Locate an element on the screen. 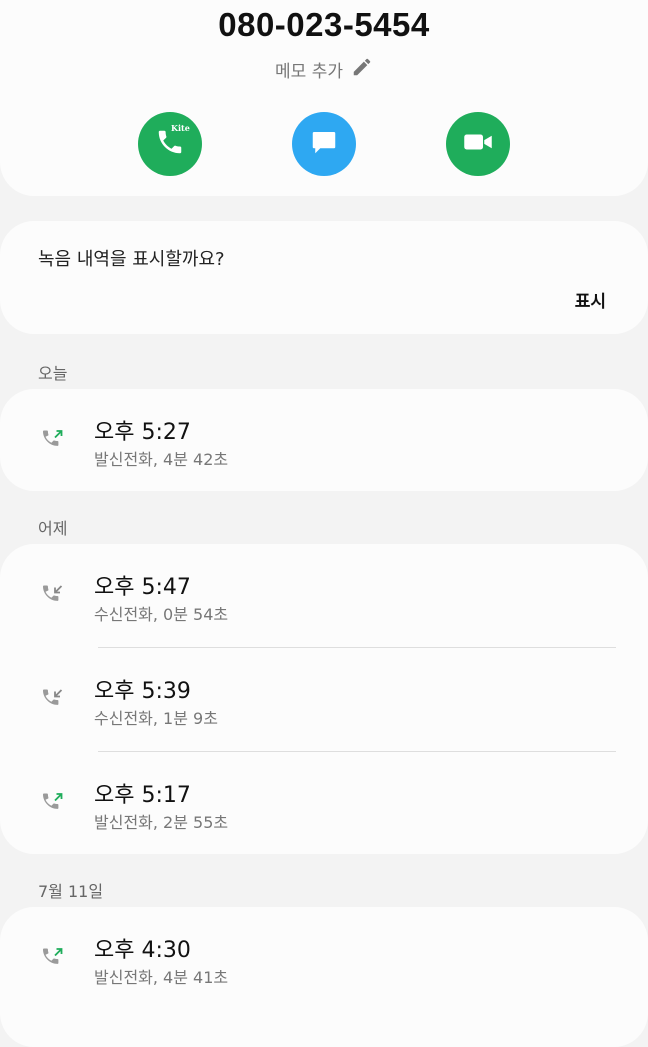  message-button is located at coordinates (324, 144).